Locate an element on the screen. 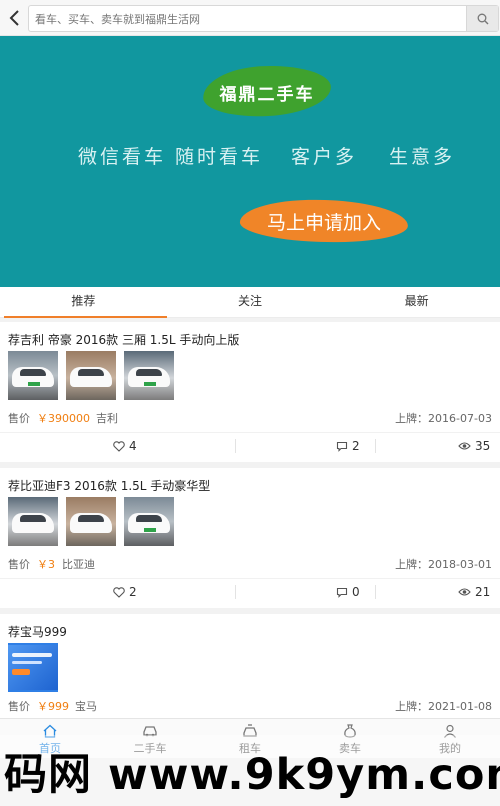 This screenshot has width=500, height=806. chevron-left-icon is located at coordinates (14, 18).